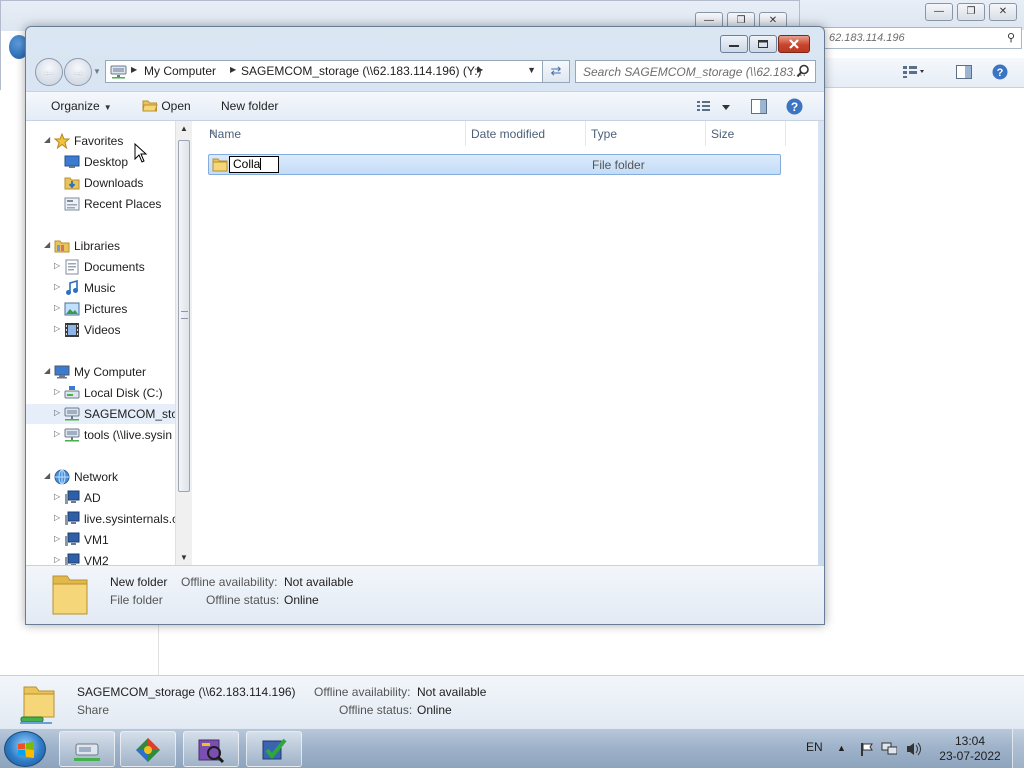 This screenshot has width=1024, height=768. Describe the element at coordinates (13, 345) in the screenshot. I see `background-left-strip` at that location.